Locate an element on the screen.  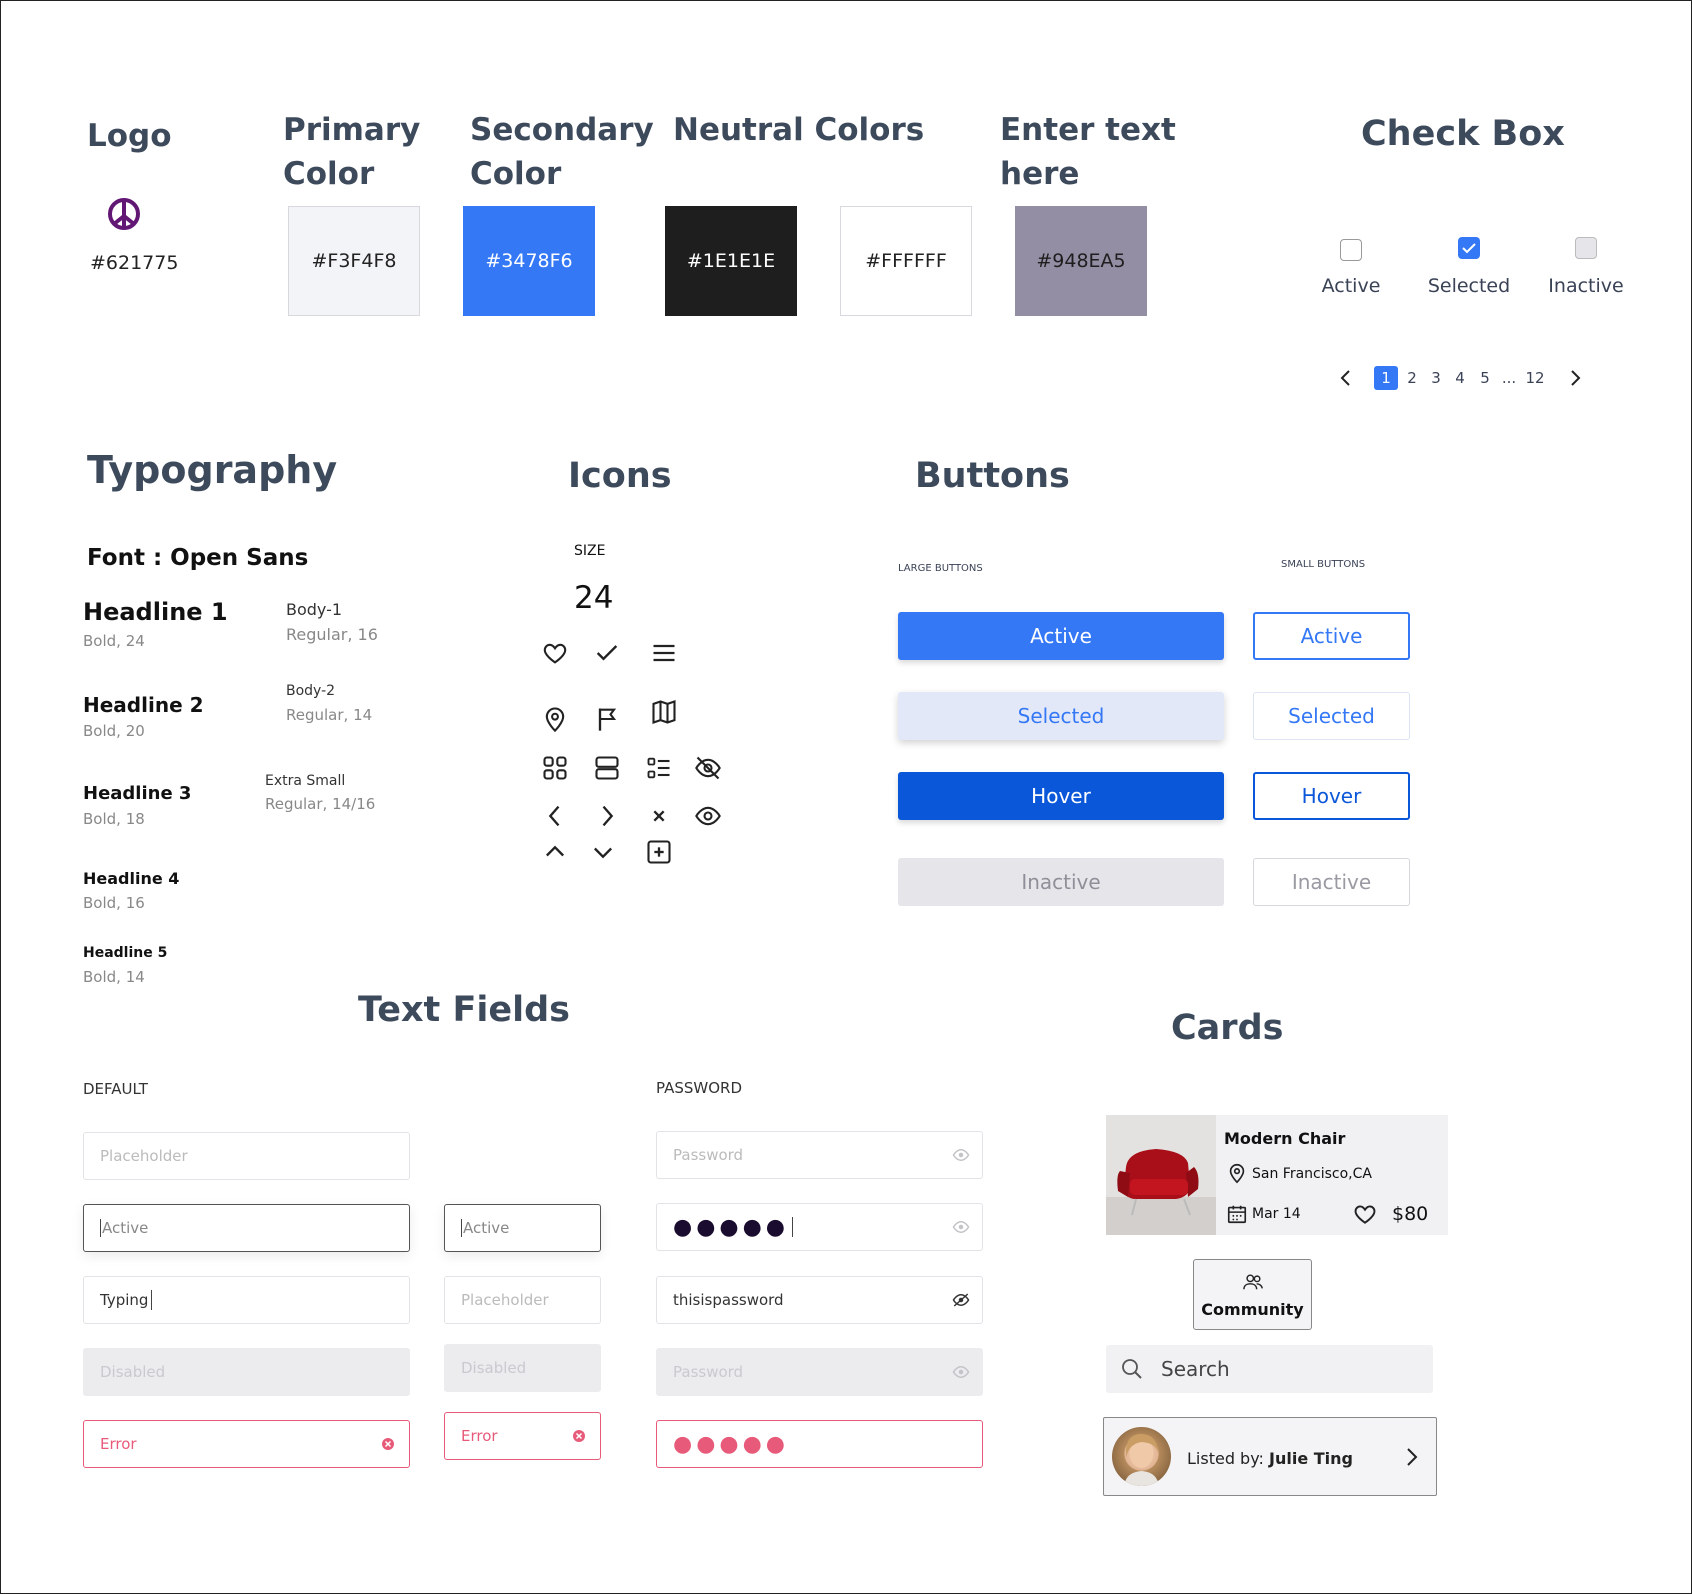
pagination-page-2: 2 is located at coordinates (1412, 378).